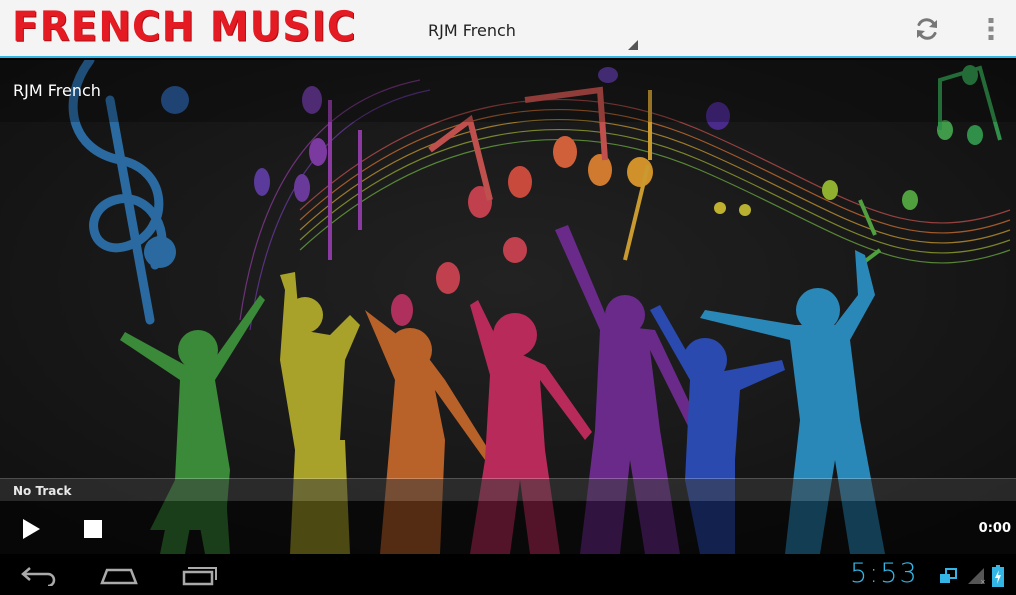 The image size is (1016, 595). Describe the element at coordinates (884, 573) in the screenshot. I see `clock: 5:53` at that location.